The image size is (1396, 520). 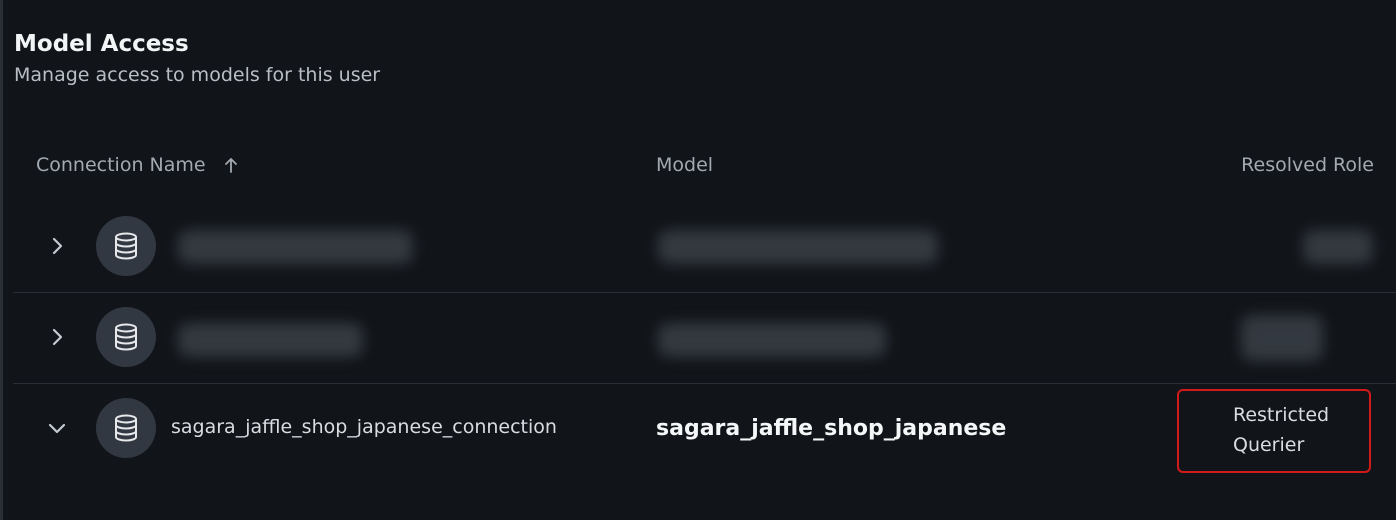 What do you see at coordinates (231, 165) in the screenshot?
I see `arrow-up-icon` at bounding box center [231, 165].